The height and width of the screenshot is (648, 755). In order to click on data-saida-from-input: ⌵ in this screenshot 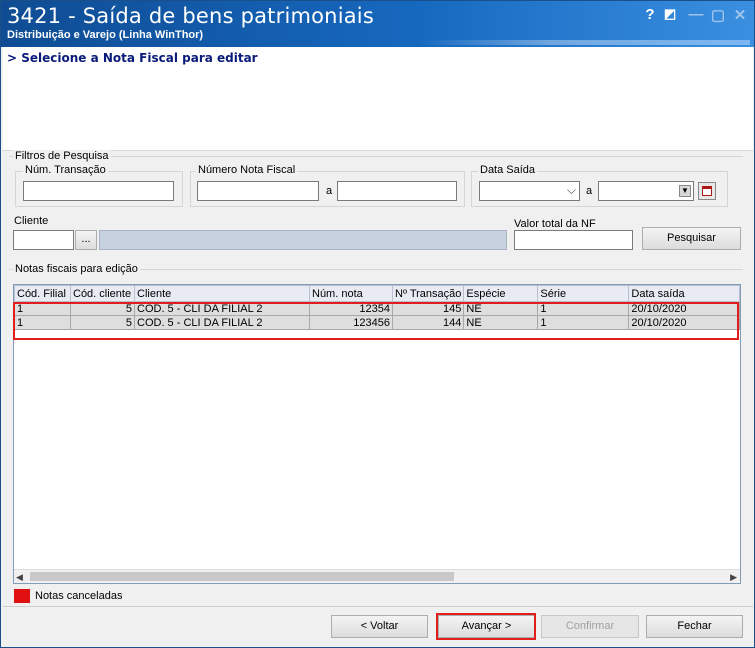, I will do `click(529, 191)`.